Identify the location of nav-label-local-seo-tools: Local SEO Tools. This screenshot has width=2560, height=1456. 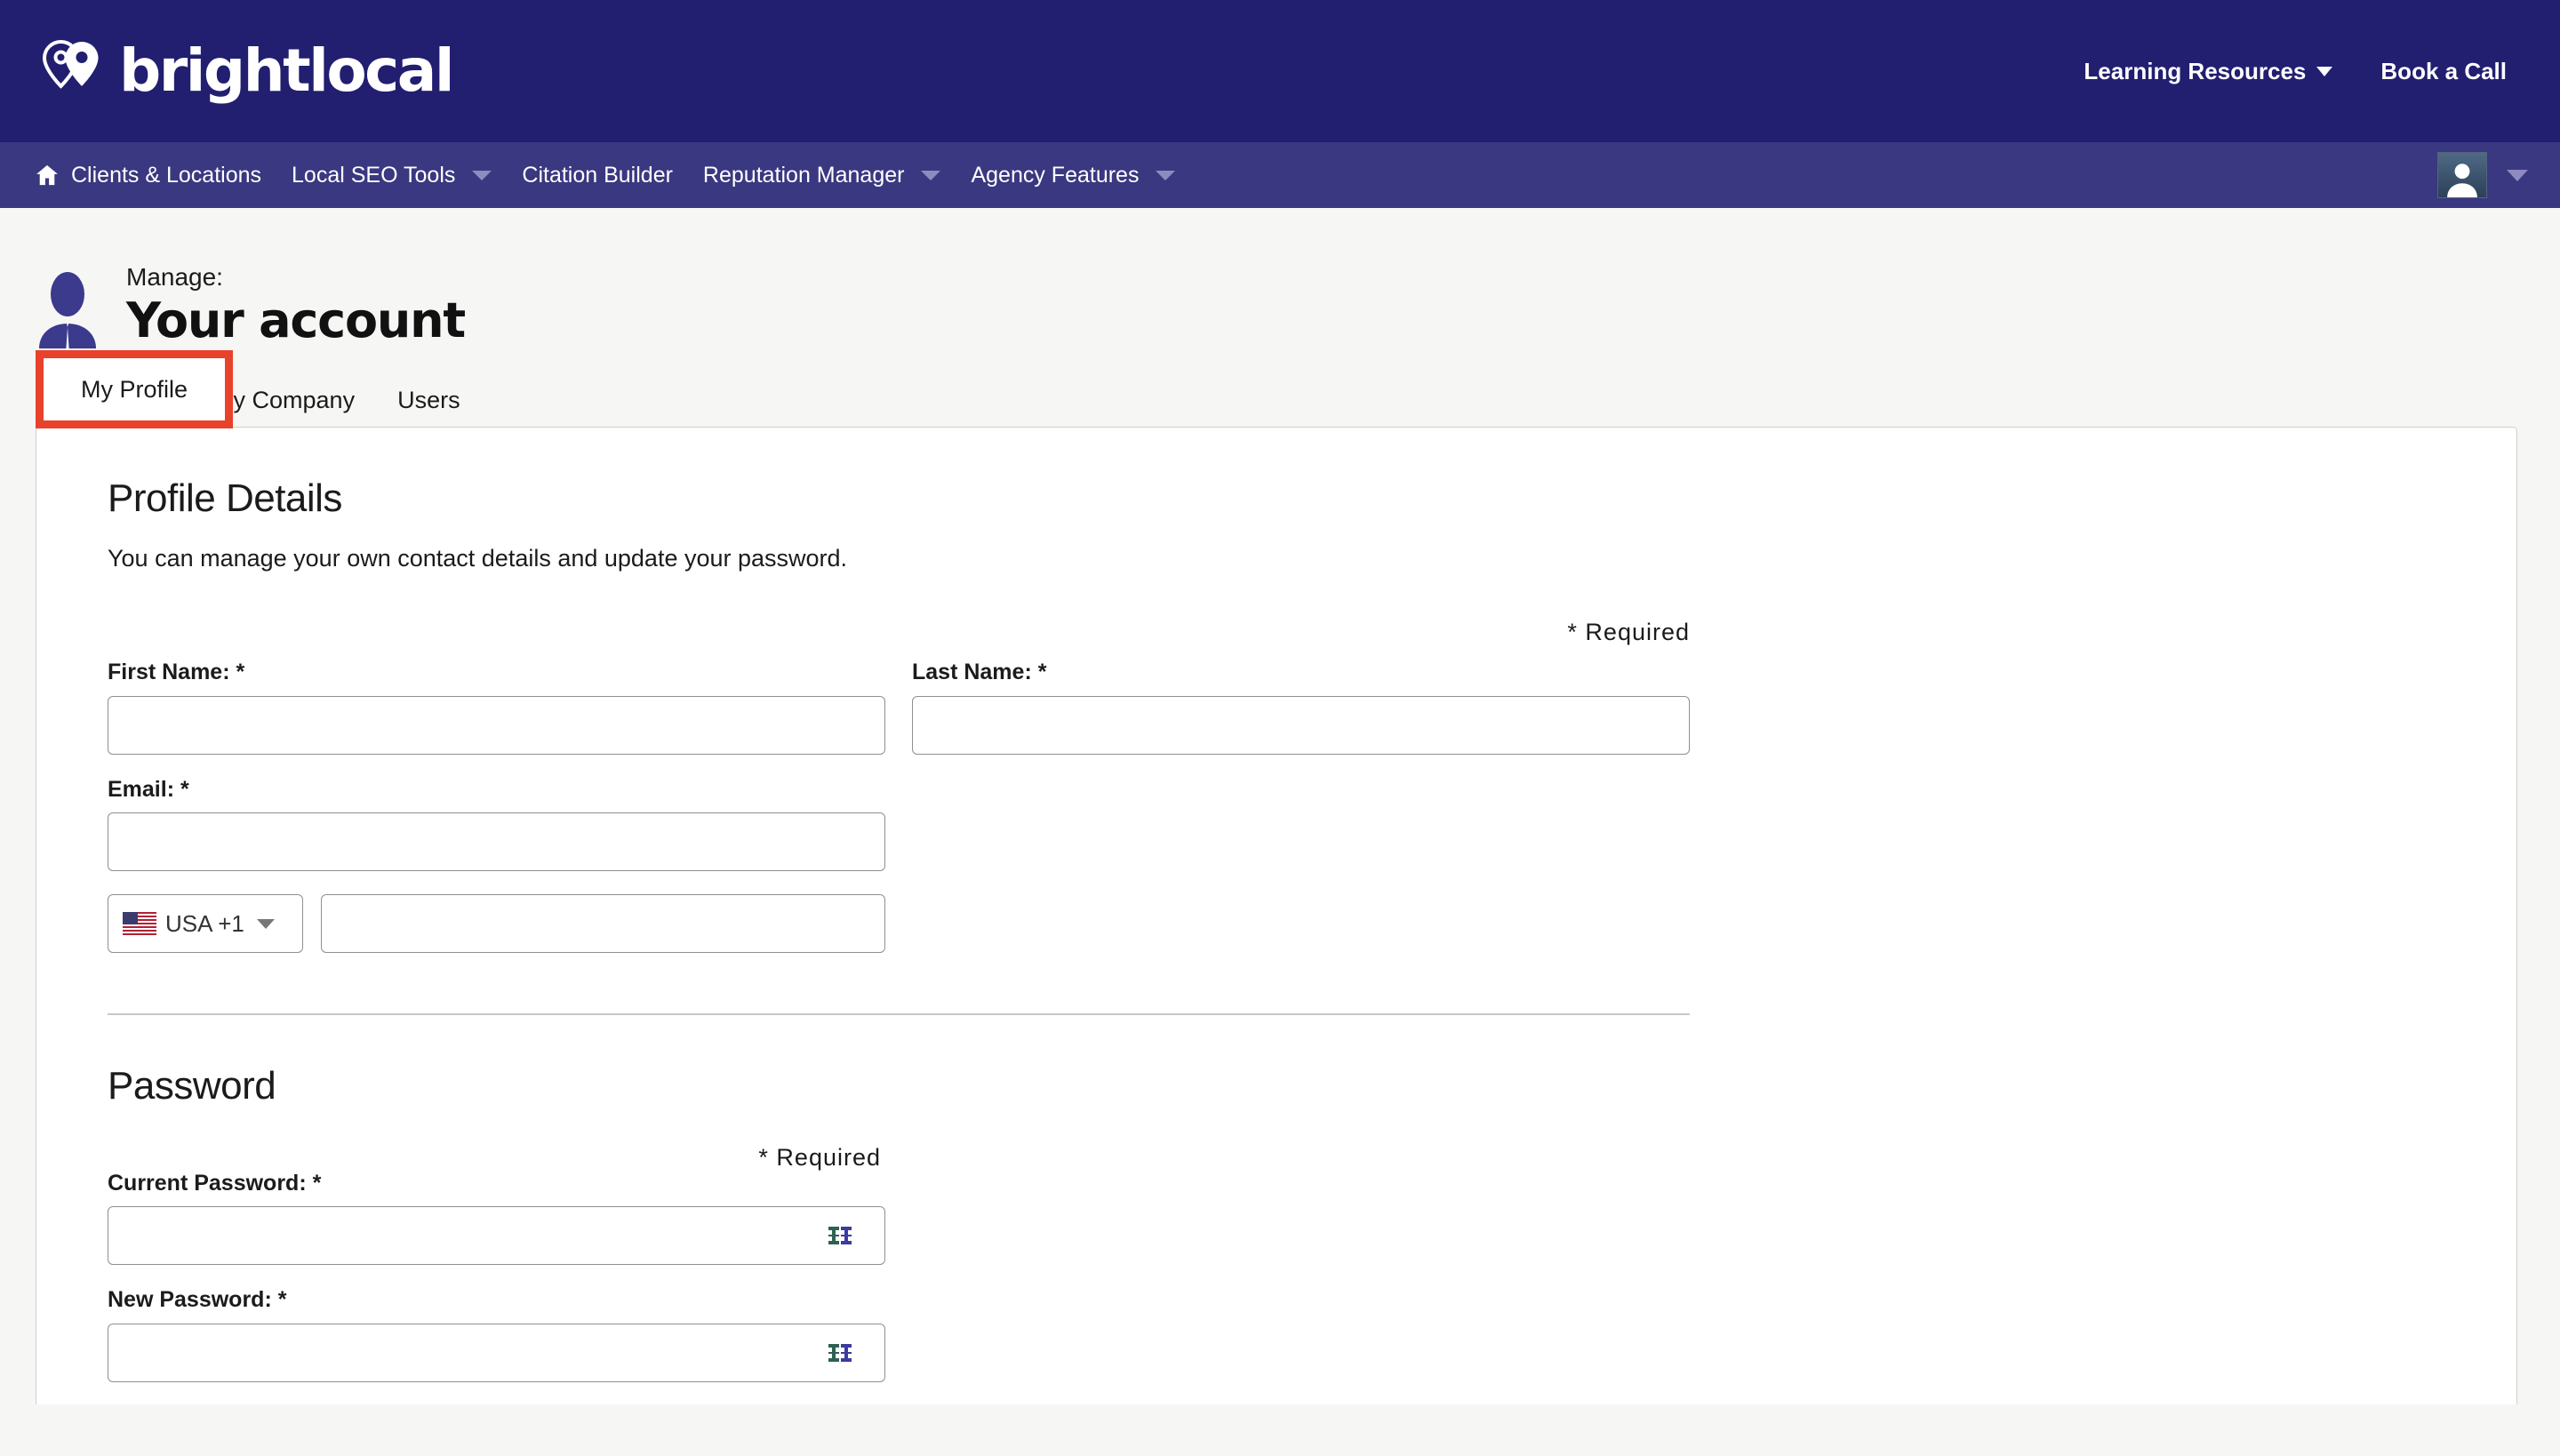
(374, 175).